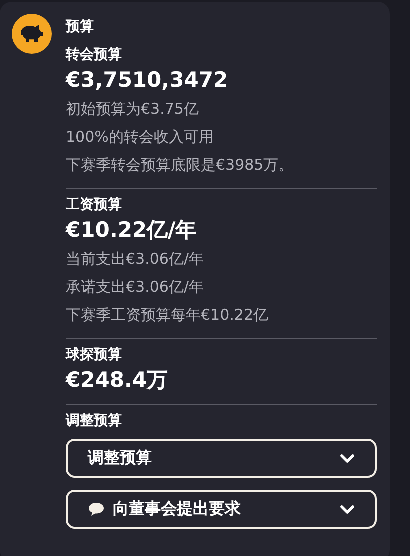 Image resolution: width=410 pixels, height=556 pixels. What do you see at coordinates (221, 458) in the screenshot?
I see `dropdown-button: 调整预算` at bounding box center [221, 458].